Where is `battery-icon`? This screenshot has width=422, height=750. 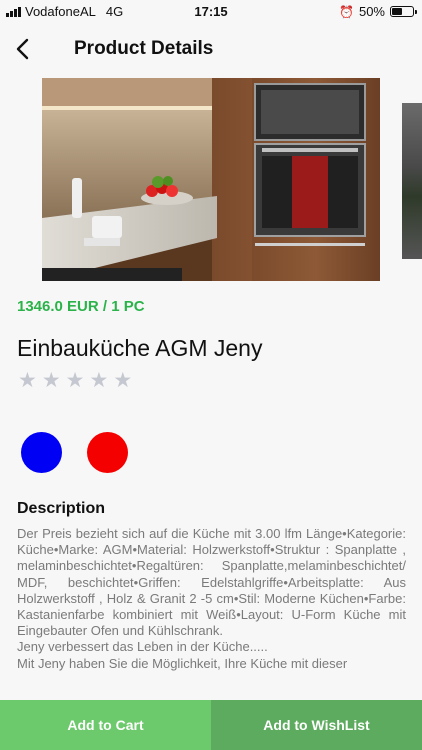
battery-icon is located at coordinates (403, 11).